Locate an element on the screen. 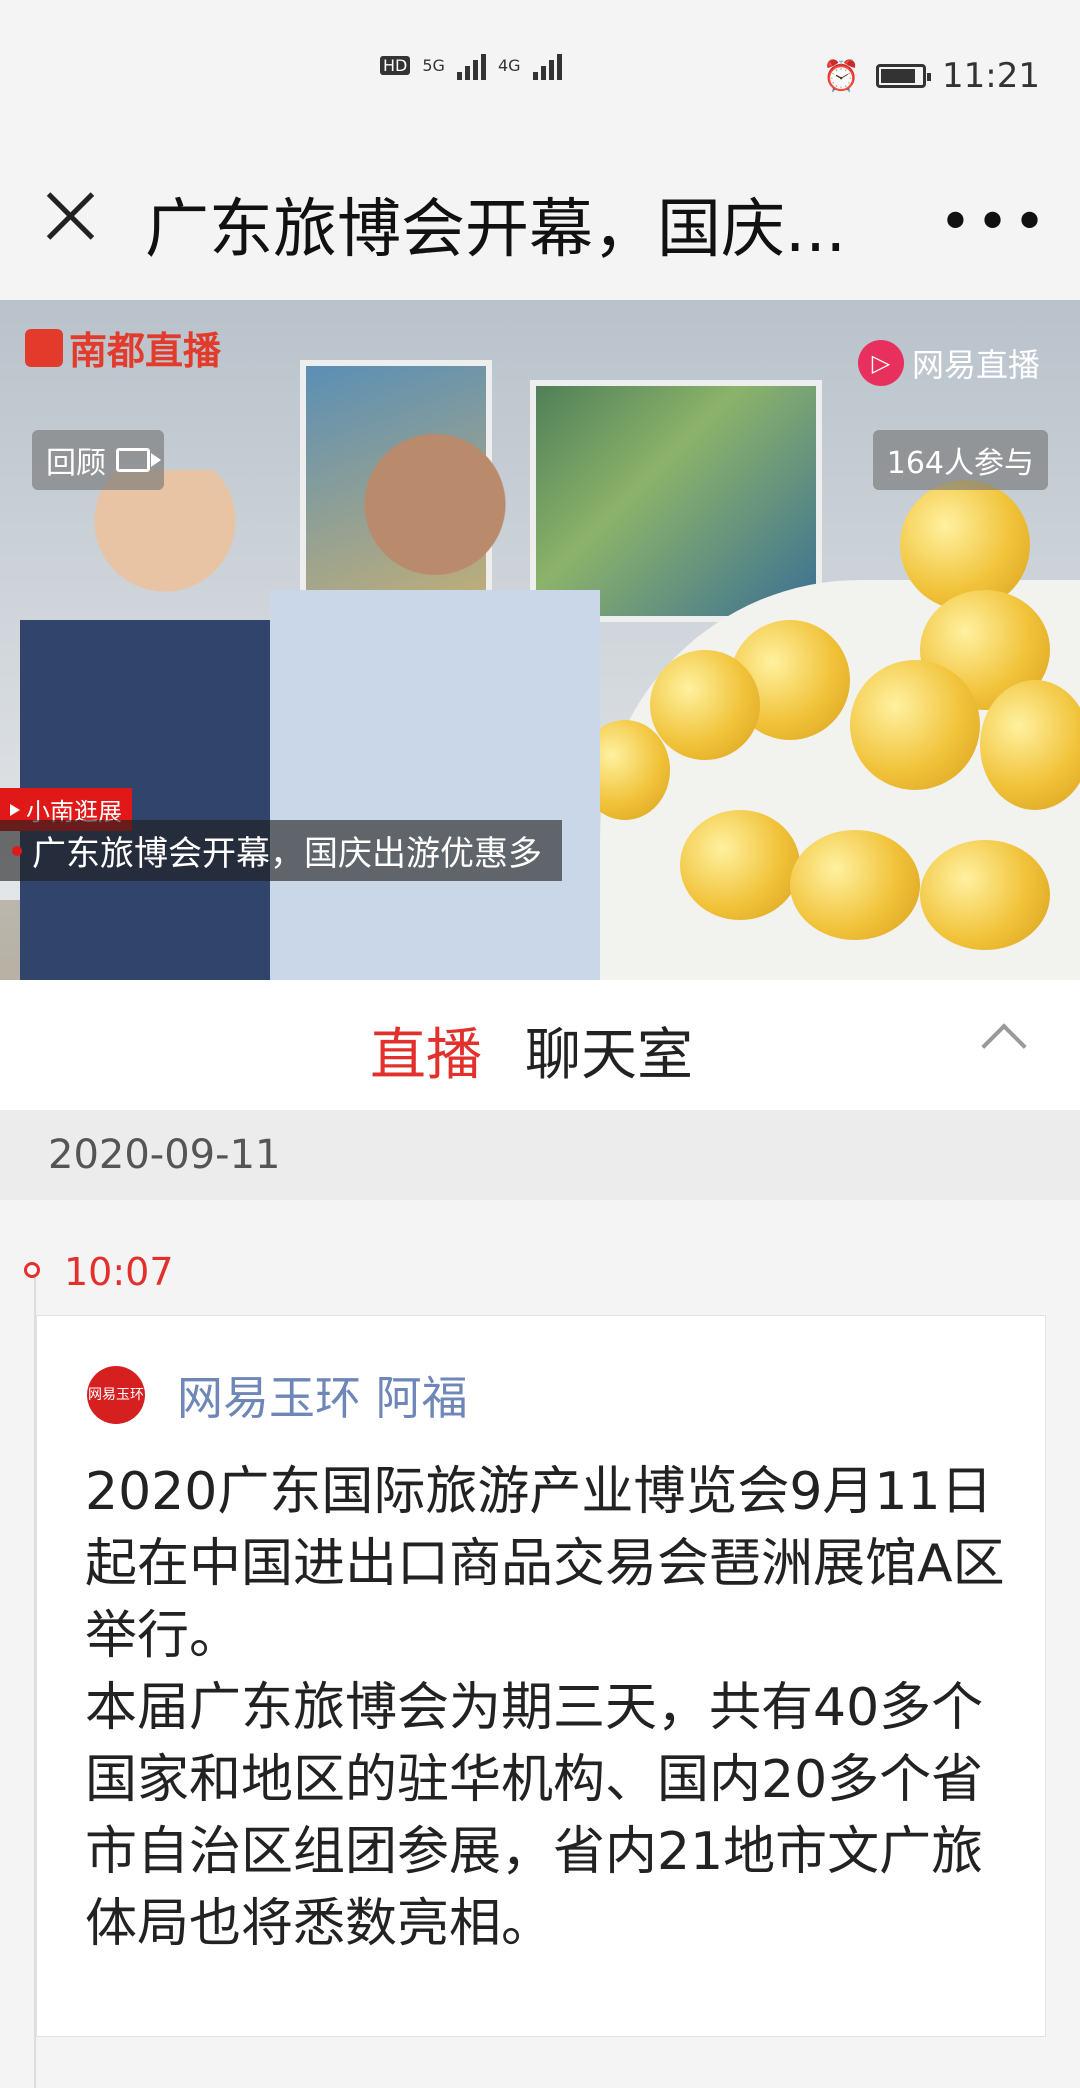 This screenshot has width=1080, height=2088. net-4g-label: 4G is located at coordinates (509, 65).